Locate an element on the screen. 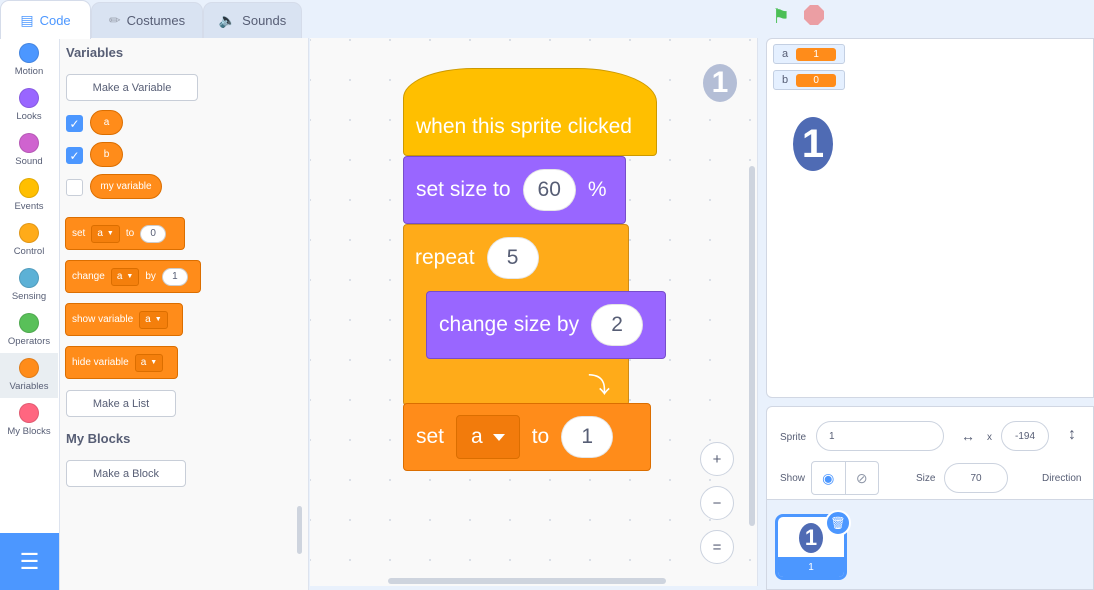  category-events: Events is located at coordinates (29, 195).